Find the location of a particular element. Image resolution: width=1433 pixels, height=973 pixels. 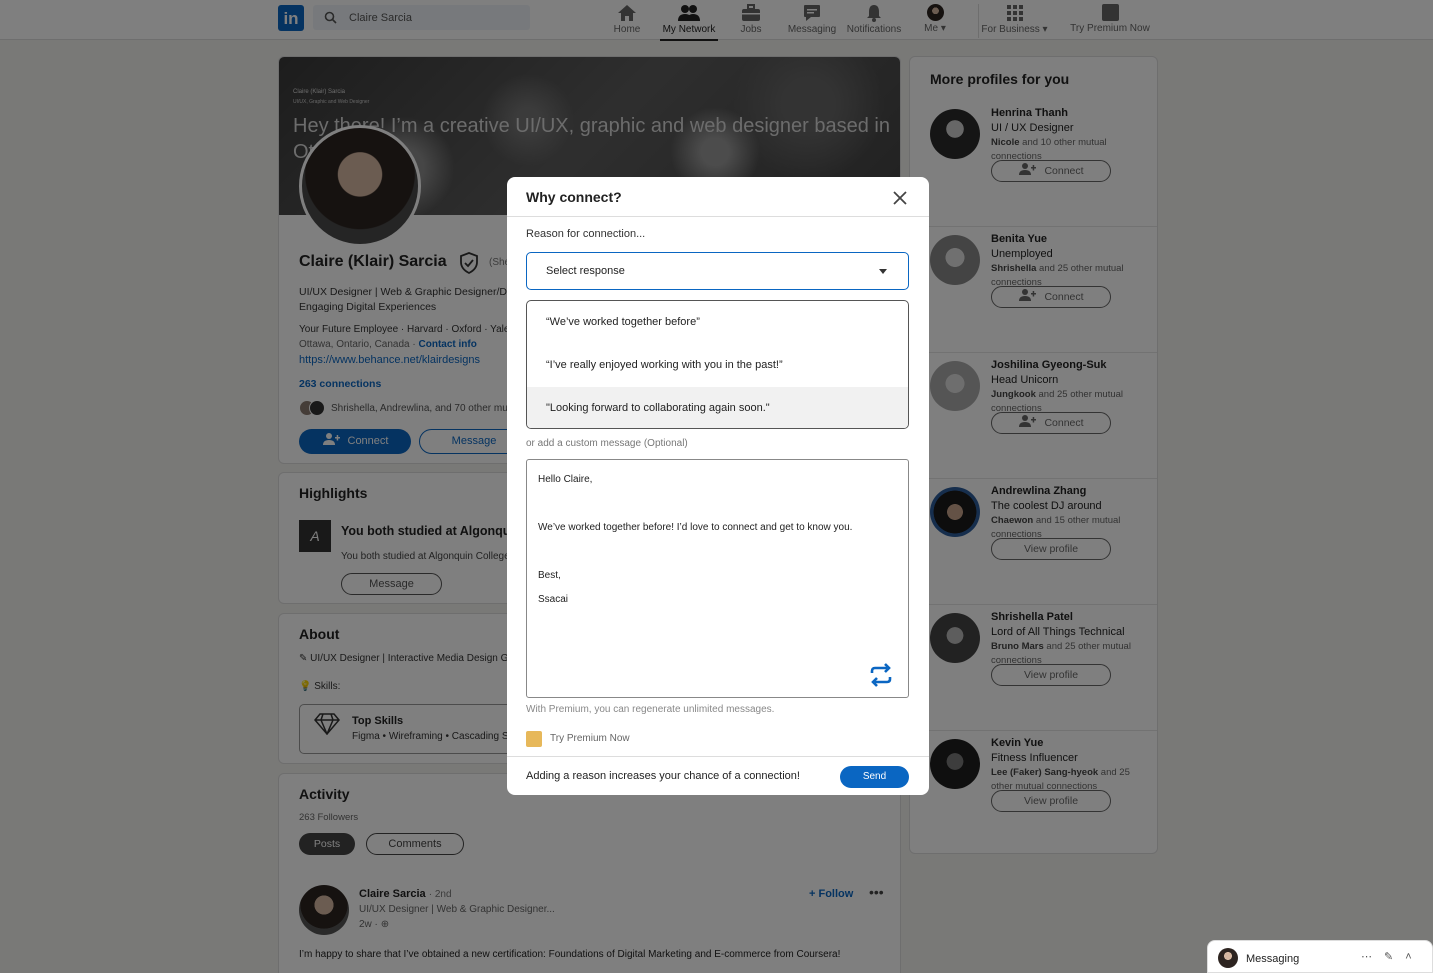

reason-select: Select response is located at coordinates (717, 271).